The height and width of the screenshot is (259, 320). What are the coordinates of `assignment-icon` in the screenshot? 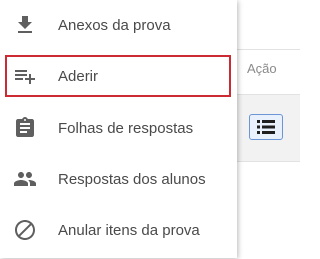 It's located at (25, 128).